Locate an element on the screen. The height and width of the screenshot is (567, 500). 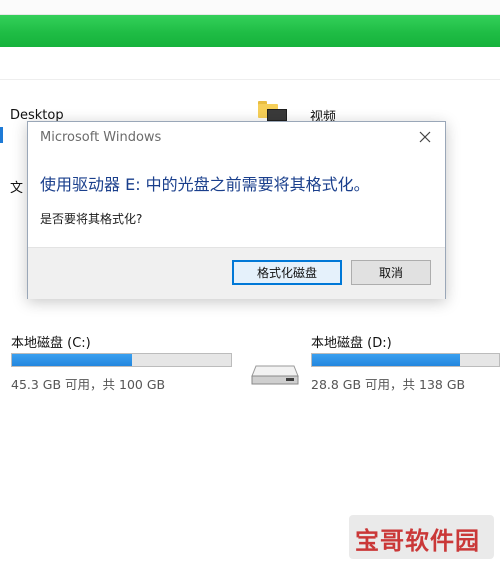
selection-edge is located at coordinates (1, 135).